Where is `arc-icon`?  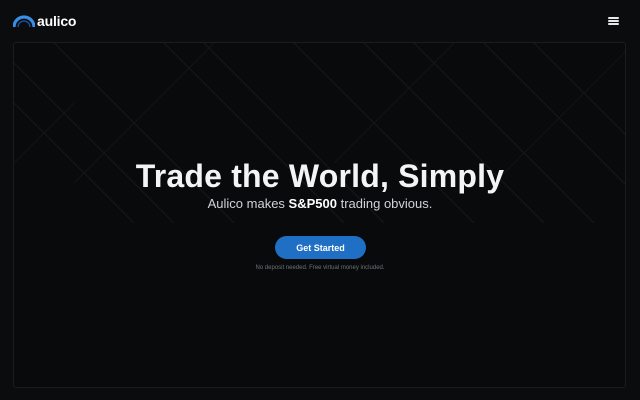
arc-icon is located at coordinates (24, 21).